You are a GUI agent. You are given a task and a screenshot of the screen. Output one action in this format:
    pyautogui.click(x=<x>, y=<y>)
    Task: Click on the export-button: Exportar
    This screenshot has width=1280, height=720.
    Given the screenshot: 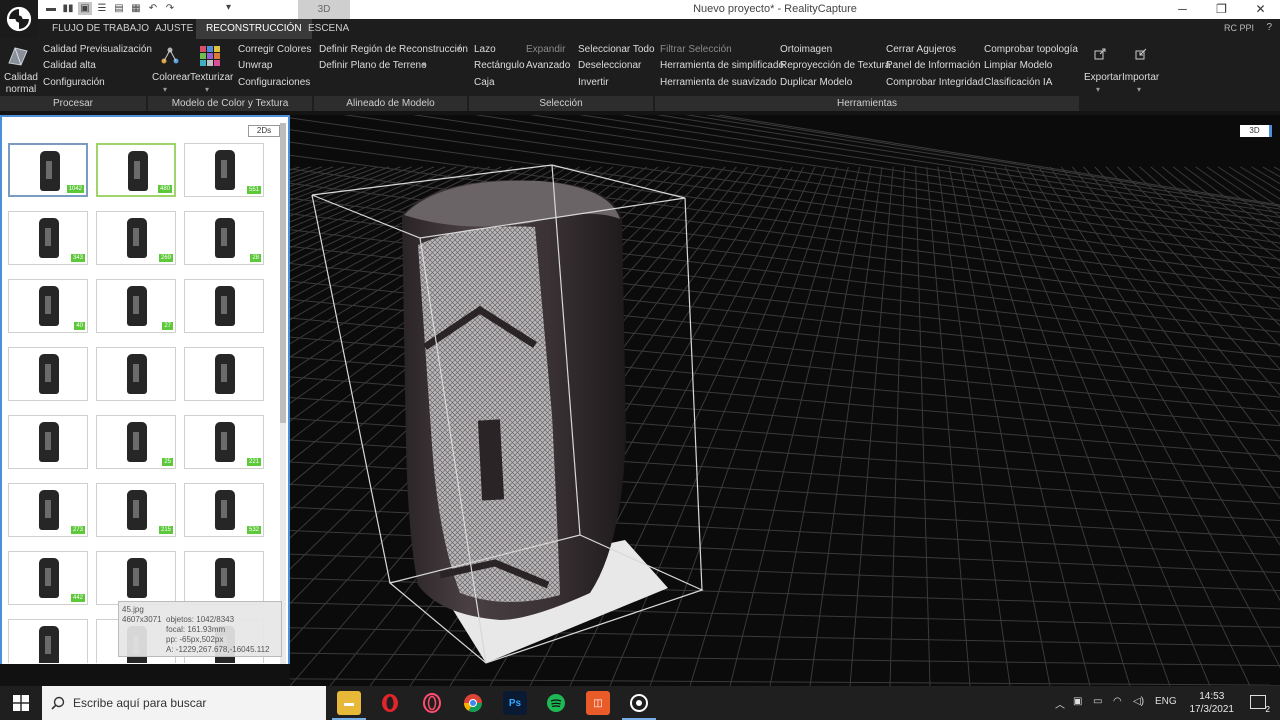 What is the action you would take?
    pyautogui.click(x=1103, y=77)
    